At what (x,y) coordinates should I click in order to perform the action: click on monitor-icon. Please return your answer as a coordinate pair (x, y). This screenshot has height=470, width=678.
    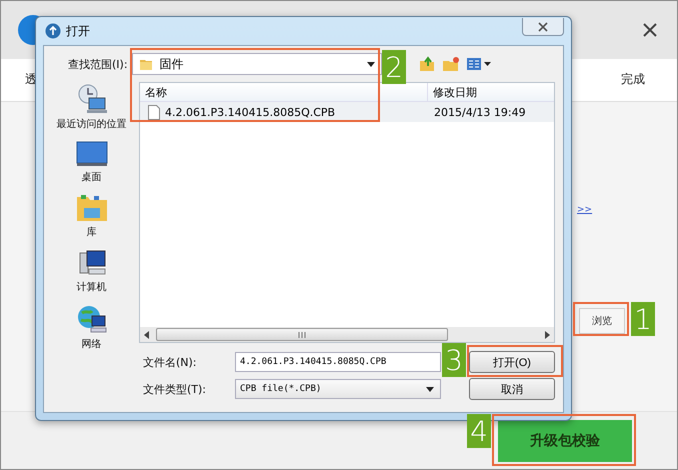
    Looking at the image, I should click on (92, 154).